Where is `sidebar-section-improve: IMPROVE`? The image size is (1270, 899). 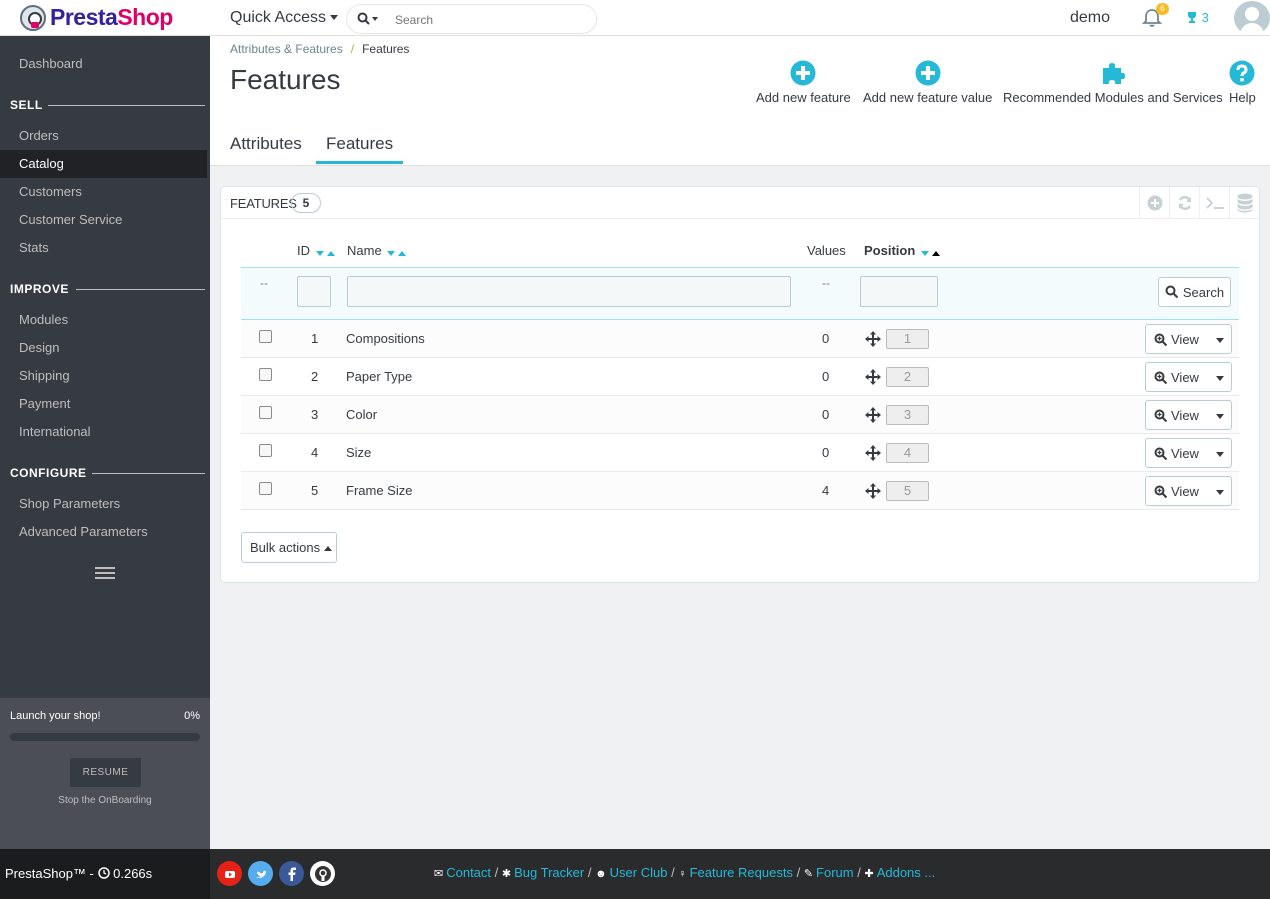 sidebar-section-improve: IMPROVE is located at coordinates (39, 289).